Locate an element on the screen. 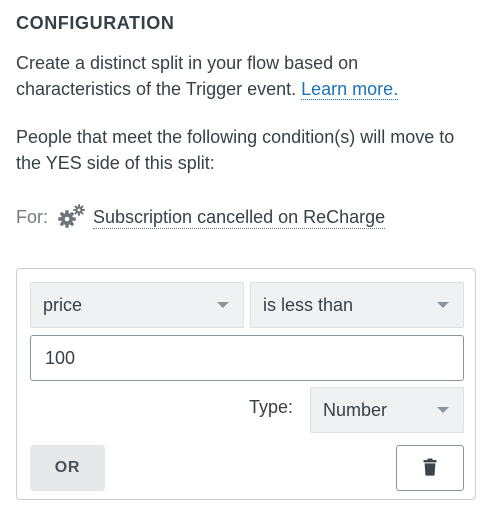  delete-condition-button is located at coordinates (430, 468).